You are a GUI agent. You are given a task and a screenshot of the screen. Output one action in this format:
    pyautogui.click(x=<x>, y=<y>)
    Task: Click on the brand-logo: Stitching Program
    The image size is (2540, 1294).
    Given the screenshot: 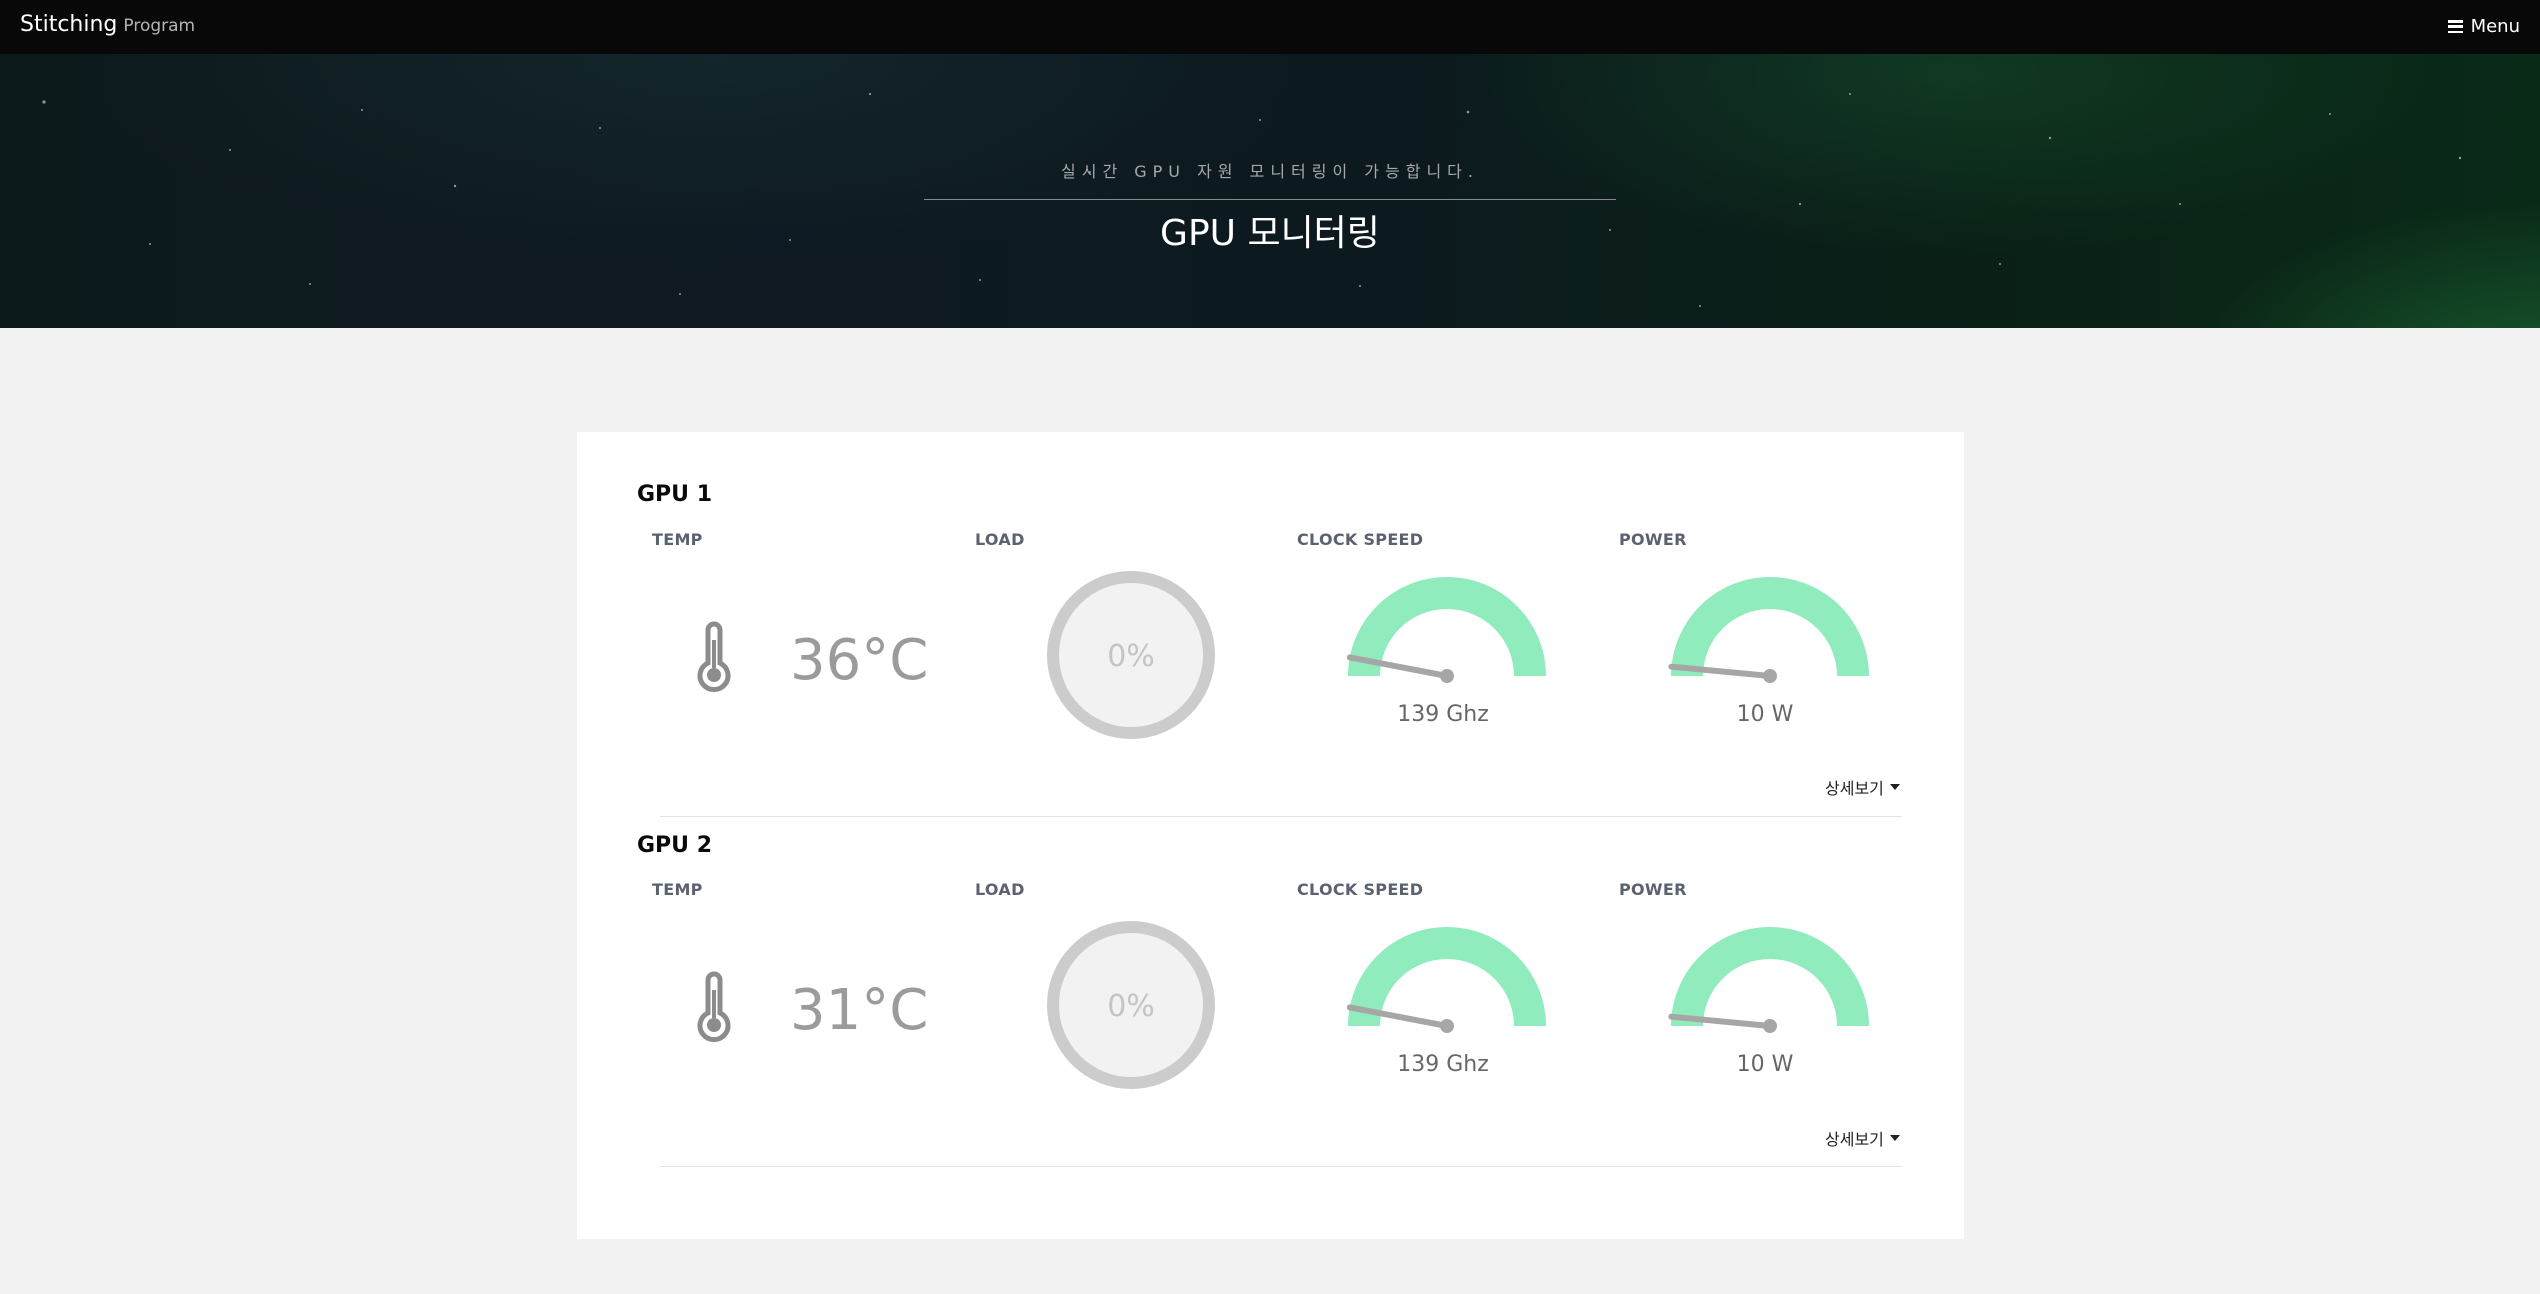 What is the action you would take?
    pyautogui.click(x=107, y=24)
    